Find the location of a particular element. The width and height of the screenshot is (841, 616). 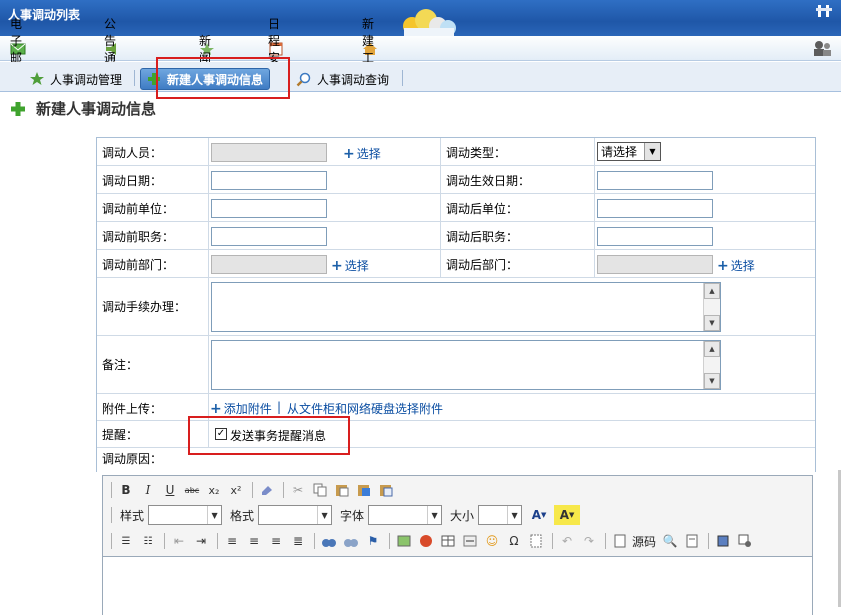

before-dept-label: 调动前部门： is located at coordinates (138, 265).